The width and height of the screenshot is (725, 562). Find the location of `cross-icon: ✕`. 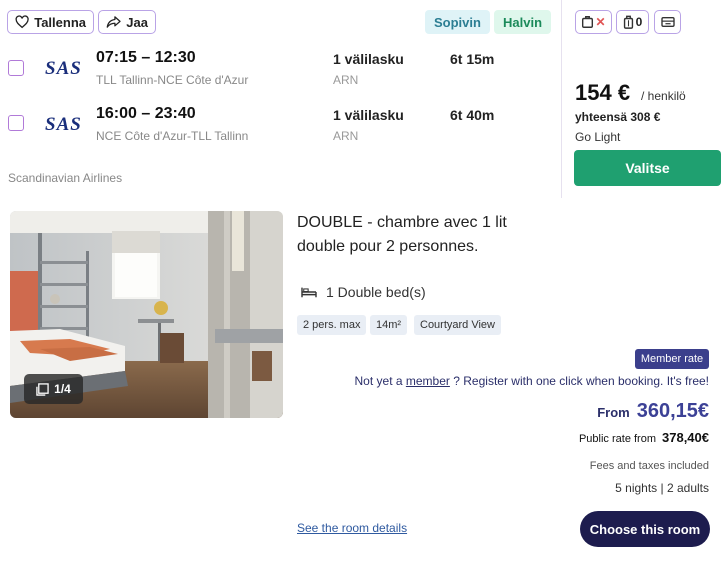

cross-icon: ✕ is located at coordinates (600, 22).